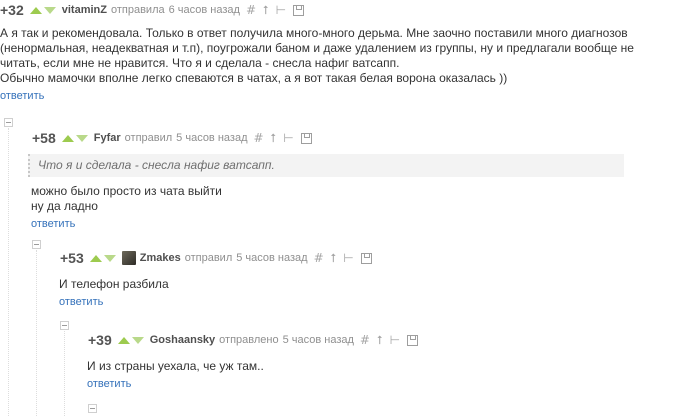 This screenshot has height=416, width=700. Describe the element at coordinates (64, 206) in the screenshot. I see `comment-text-line: ну да ладно` at that location.